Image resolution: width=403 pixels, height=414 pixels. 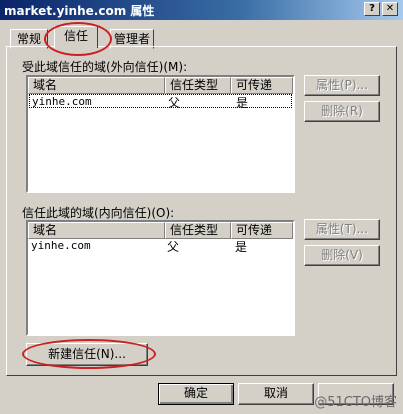 I want to click on outgoing-label: 受此域信任的域(外向信任)(M):, so click(x=105, y=67).